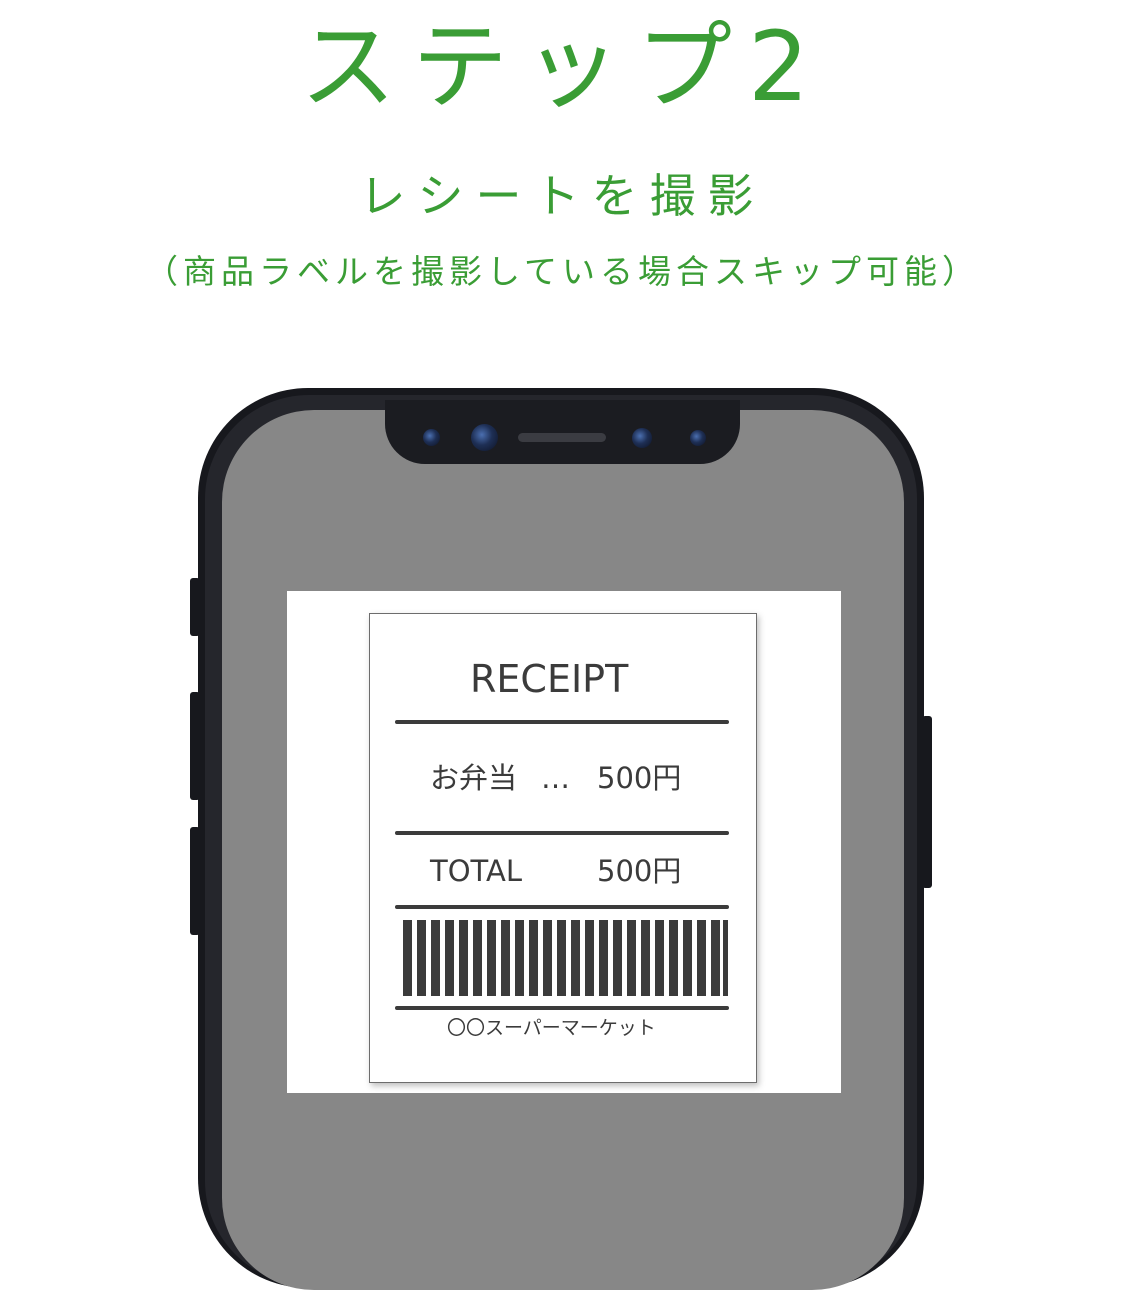 Image resolution: width=1125 pixels, height=1290 pixels. Describe the element at coordinates (476, 871) in the screenshot. I see `receipt-total-label: TOTAL` at that location.